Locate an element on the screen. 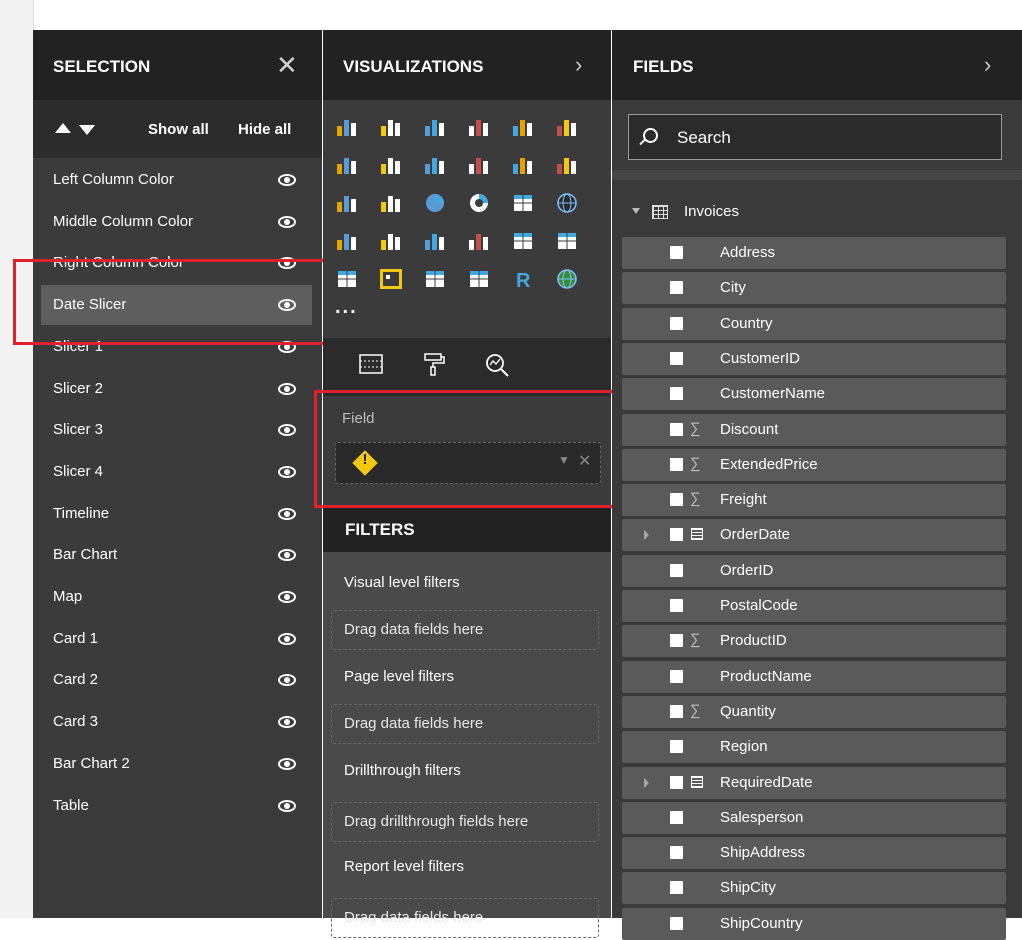  pie-visual-icon is located at coordinates (435, 203).